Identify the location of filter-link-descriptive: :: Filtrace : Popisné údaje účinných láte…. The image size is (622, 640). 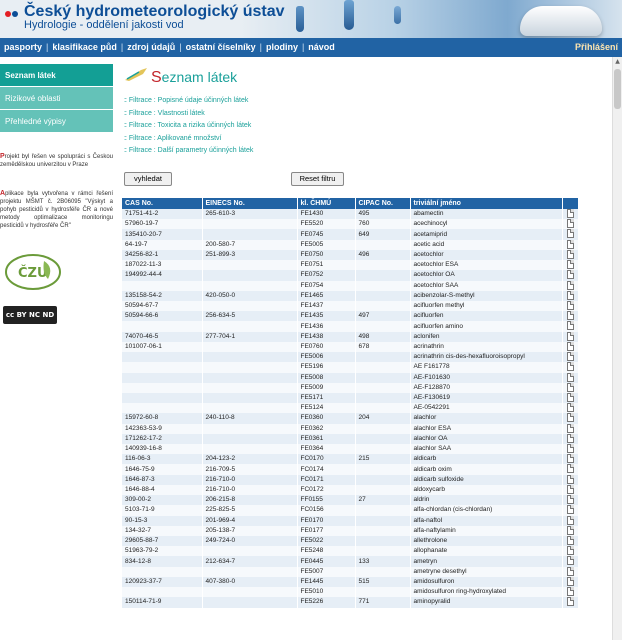
(274, 103).